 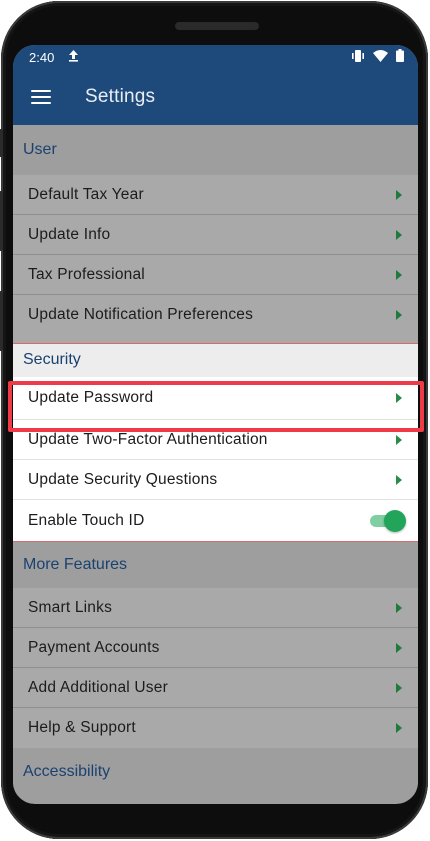 What do you see at coordinates (215, 521) in the screenshot?
I see `settings-item-enable-touch-id: Enable Touch ID` at bounding box center [215, 521].